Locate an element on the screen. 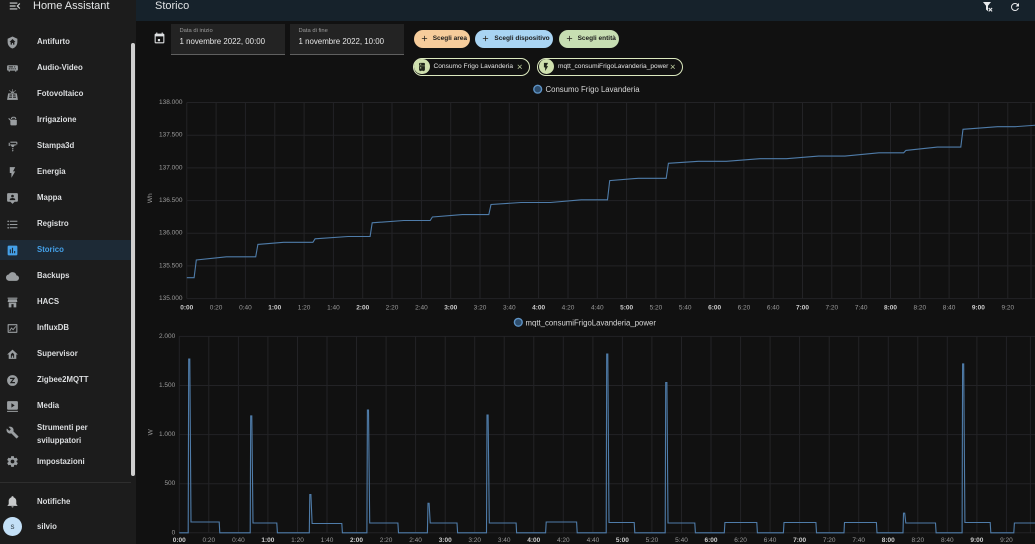 Image resolution: width=1035 pixels, height=544 pixels. svg-text: 0 is located at coordinates (174, 532).